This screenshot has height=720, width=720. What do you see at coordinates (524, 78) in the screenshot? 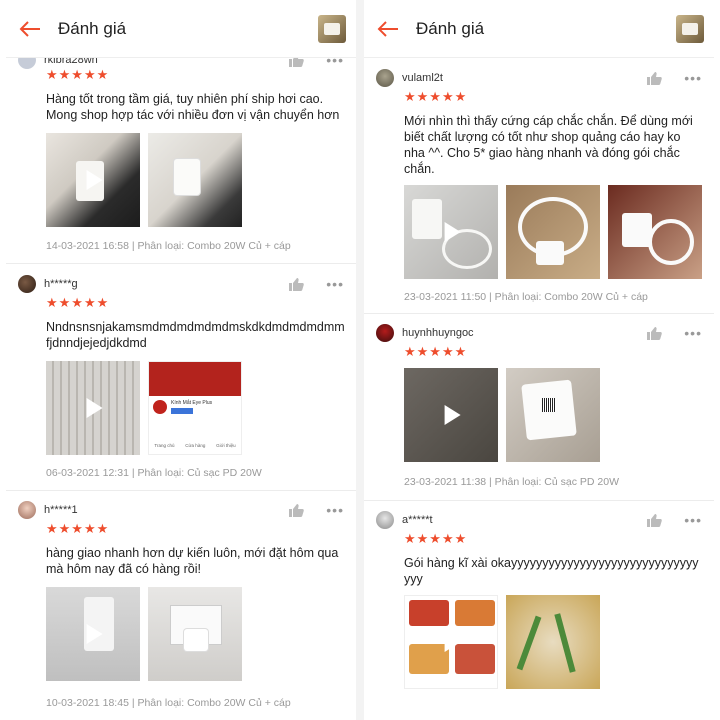
I see `reviewer-name: vulaml2t` at bounding box center [524, 78].